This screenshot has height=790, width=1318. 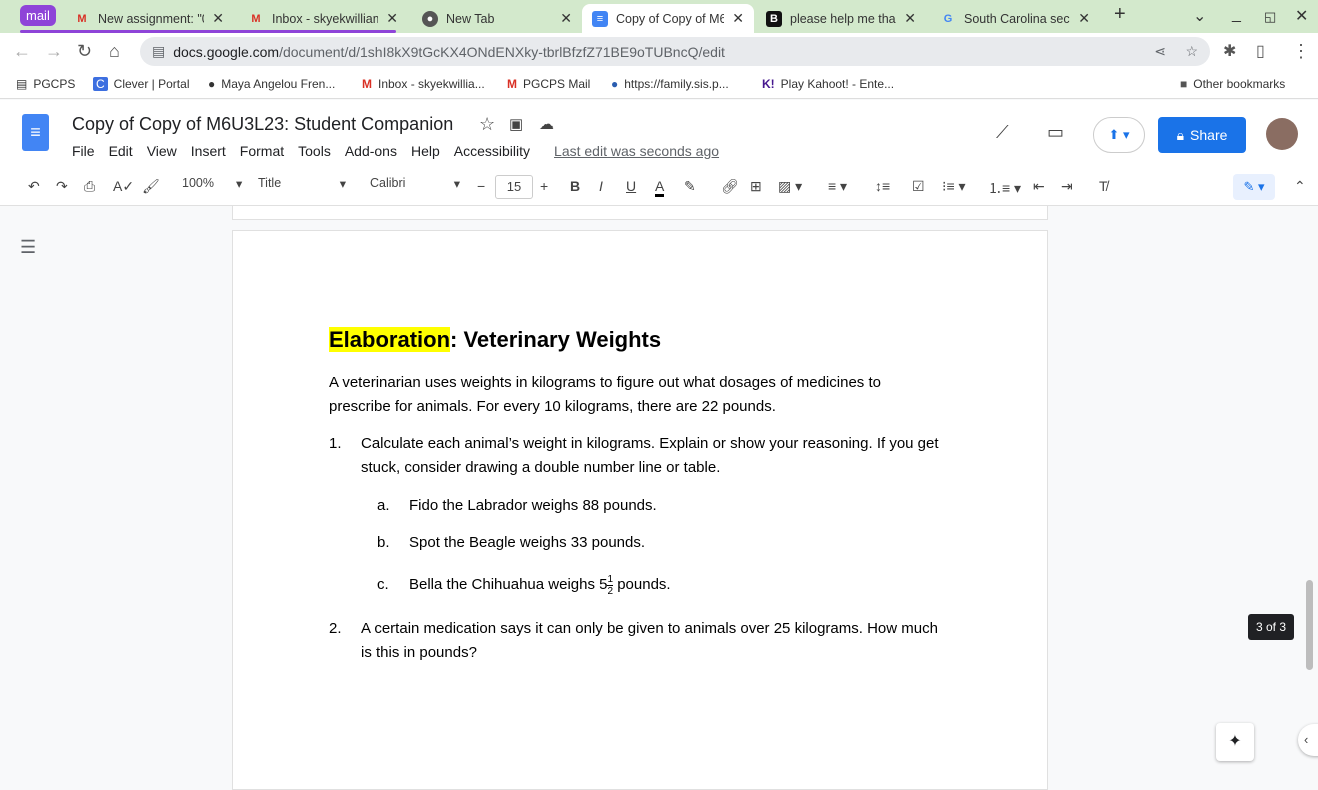 I want to click on avatar, so click(x=1282, y=134).